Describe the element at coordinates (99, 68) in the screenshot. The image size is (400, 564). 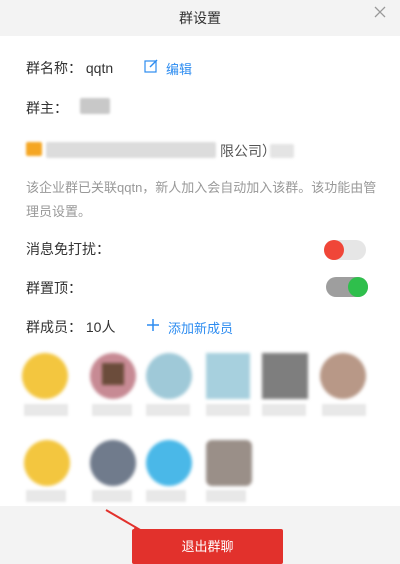
I see `group-name-value: qqtn` at that location.